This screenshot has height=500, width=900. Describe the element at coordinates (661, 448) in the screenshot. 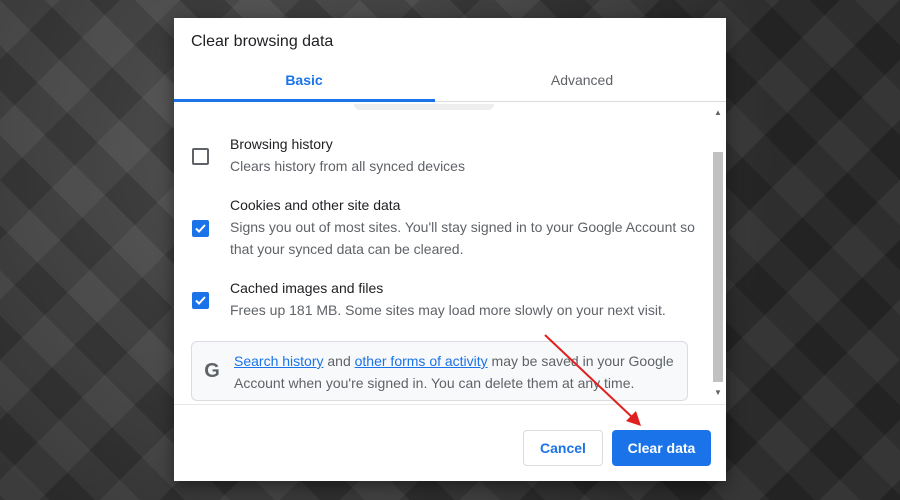

I see `clear-data-button: Clear data` at that location.